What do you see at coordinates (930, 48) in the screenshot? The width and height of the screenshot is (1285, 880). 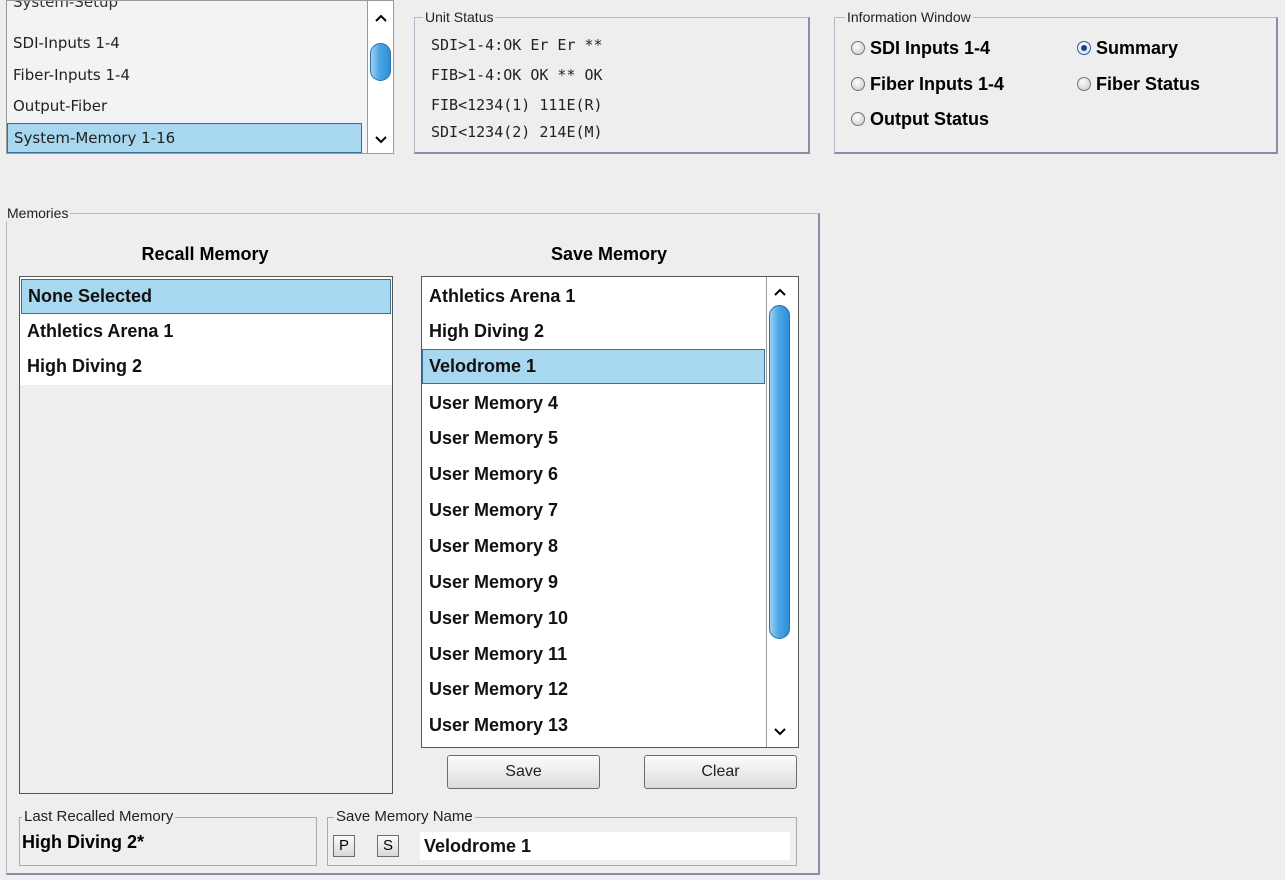 I see `radio-label: SDI Inputs 1-4` at bounding box center [930, 48].